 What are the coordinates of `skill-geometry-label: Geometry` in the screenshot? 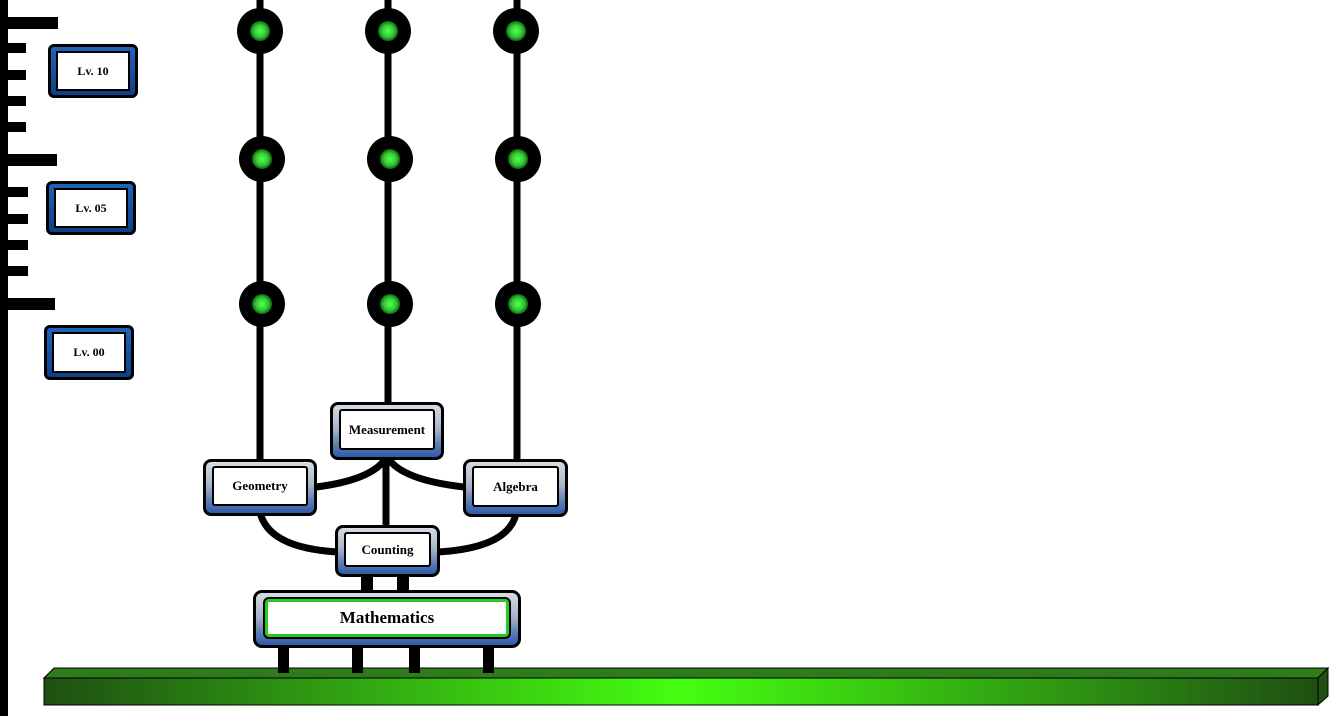 It's located at (260, 486).